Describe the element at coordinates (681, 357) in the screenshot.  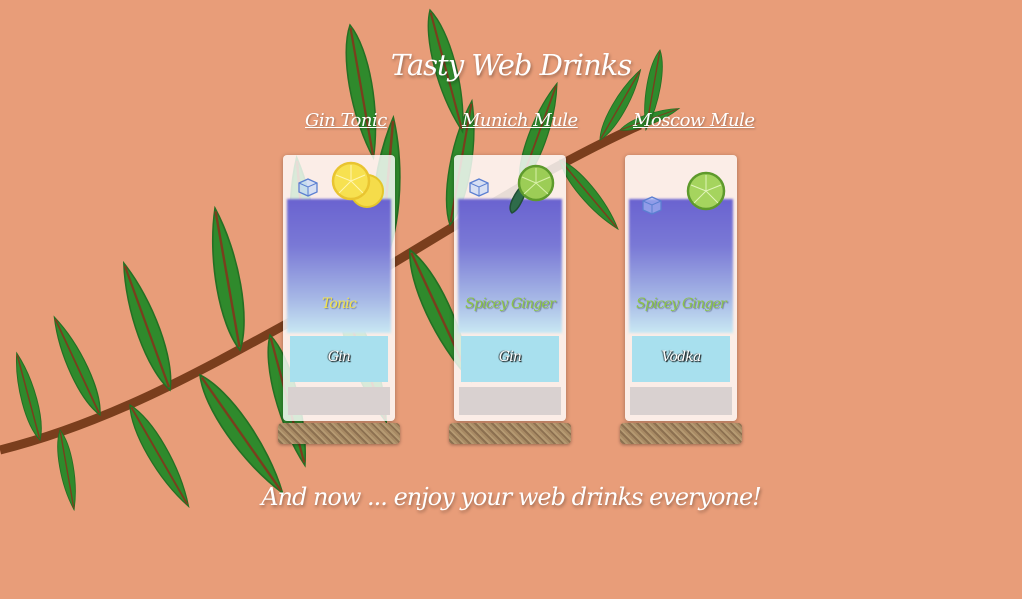
I see `spirit-label: Vodka` at that location.